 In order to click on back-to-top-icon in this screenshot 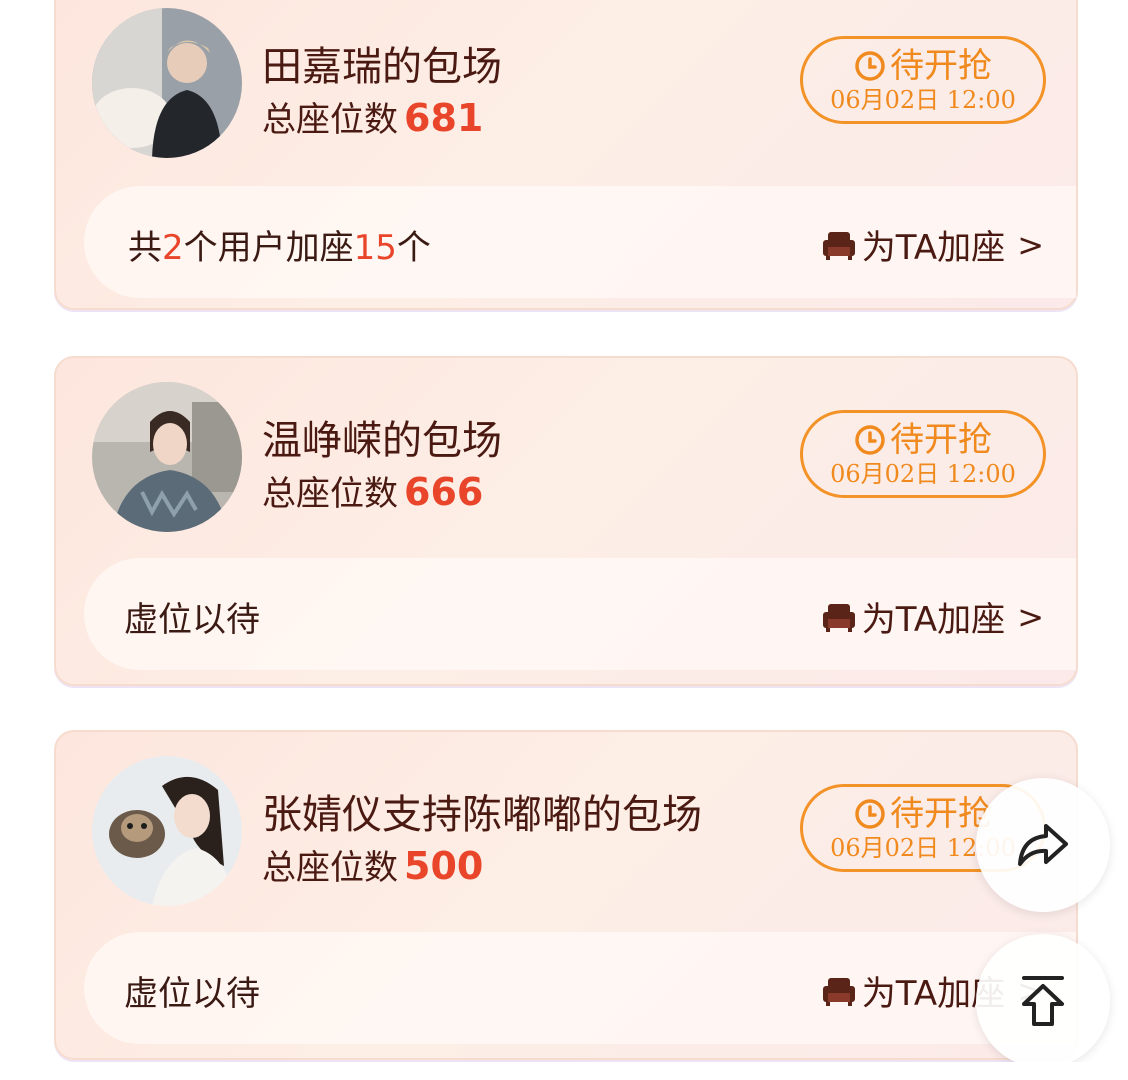, I will do `click(1043, 1001)`.